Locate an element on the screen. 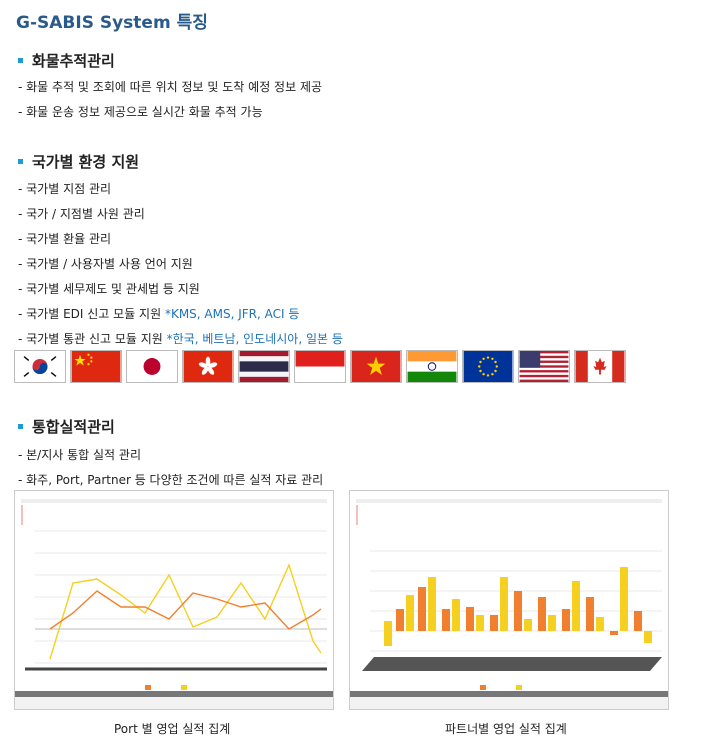  thailand-flag-icon is located at coordinates (264, 366).